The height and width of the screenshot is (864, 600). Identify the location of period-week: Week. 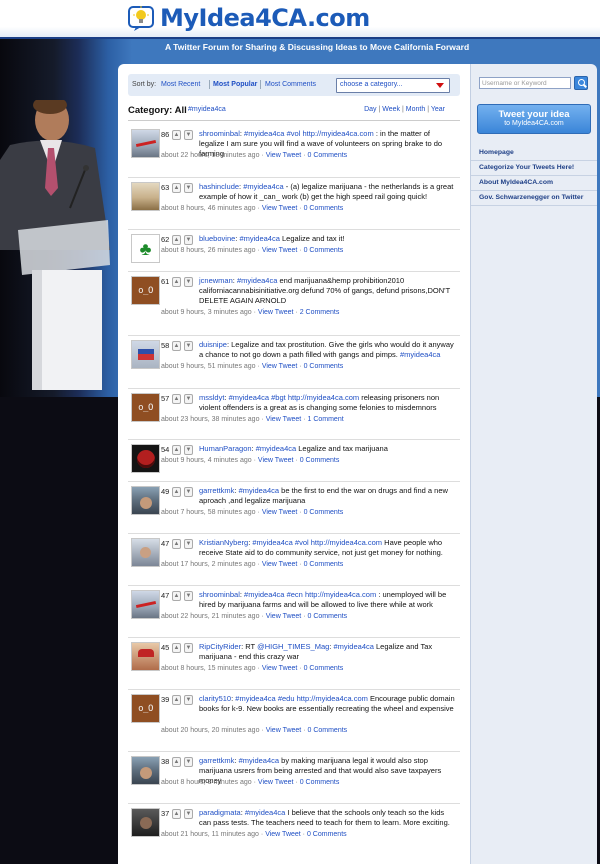
(391, 109).